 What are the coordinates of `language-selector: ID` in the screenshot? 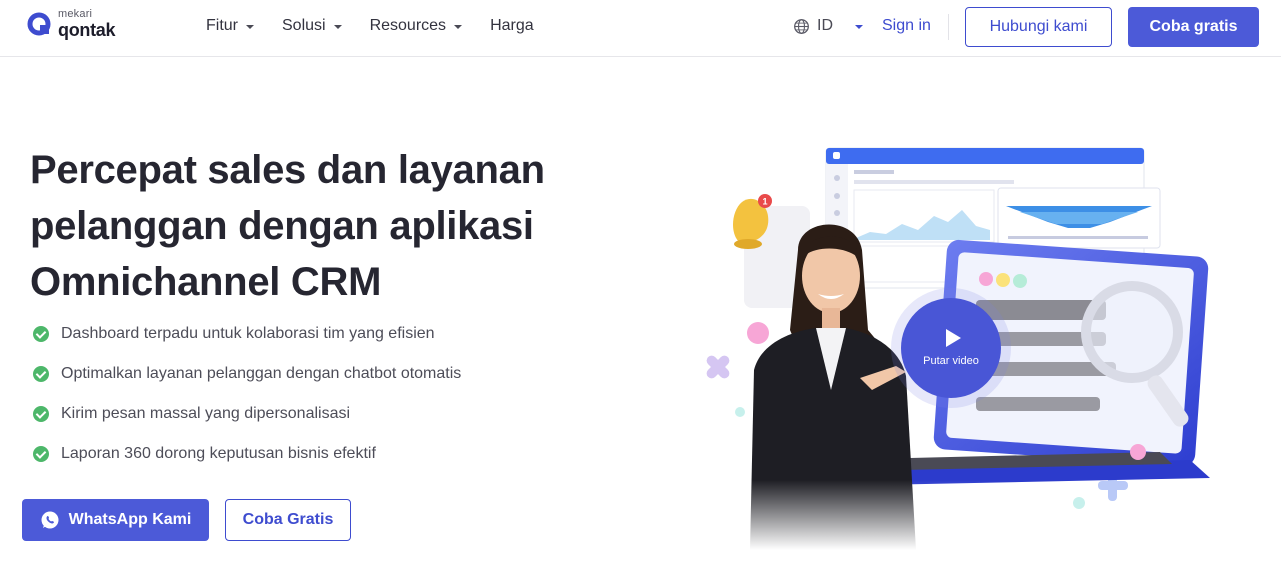 It's located at (828, 26).